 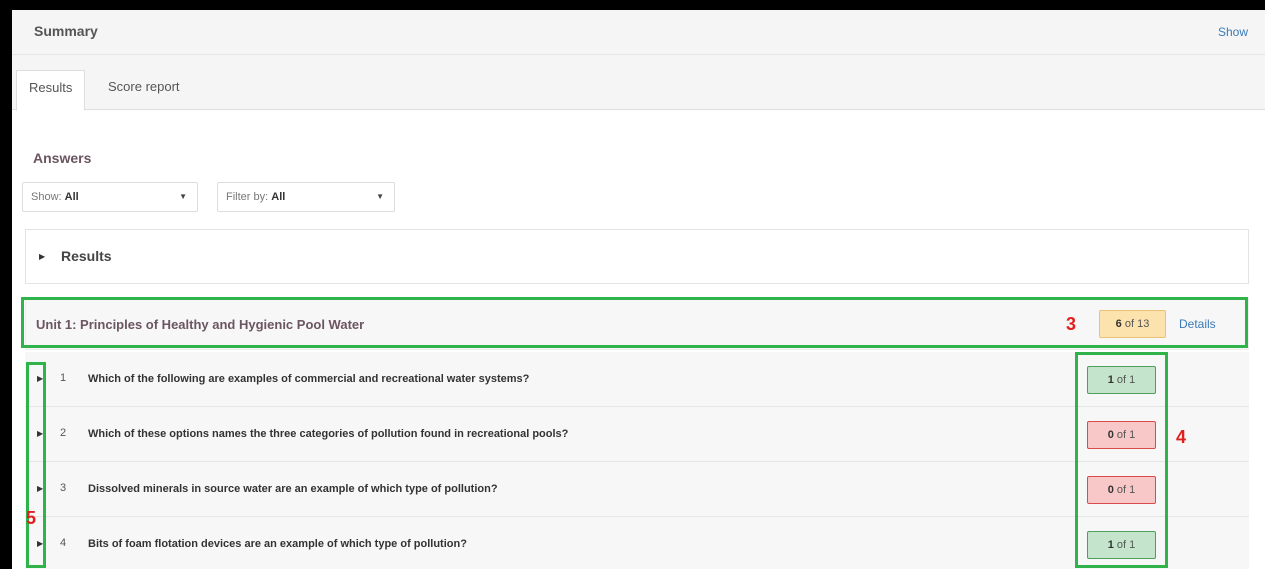 What do you see at coordinates (634, 322) in the screenshot?
I see `unit-highlight-box` at bounding box center [634, 322].